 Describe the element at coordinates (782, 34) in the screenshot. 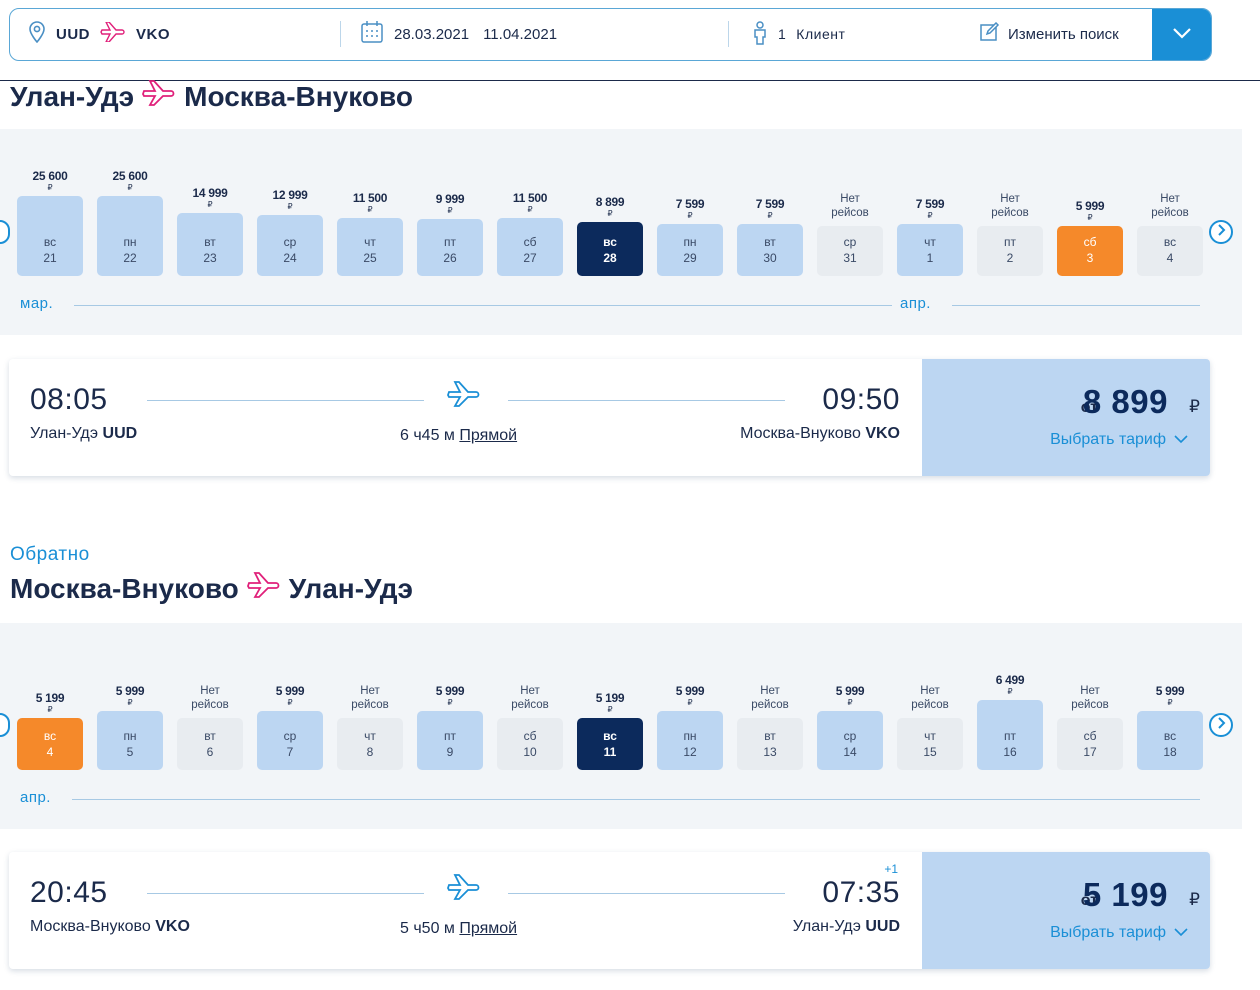

I see `clients-count: 1` at that location.